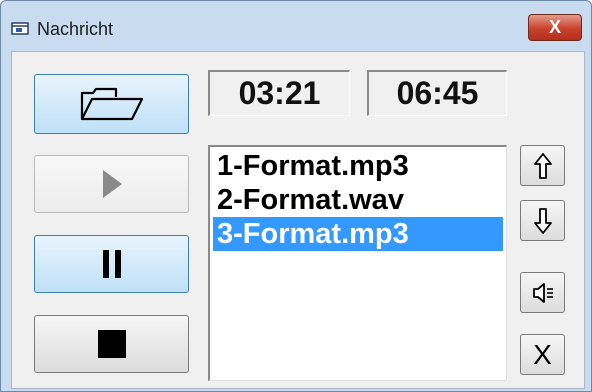 The width and height of the screenshot is (592, 392). I want to click on speaker-icon, so click(542, 292).